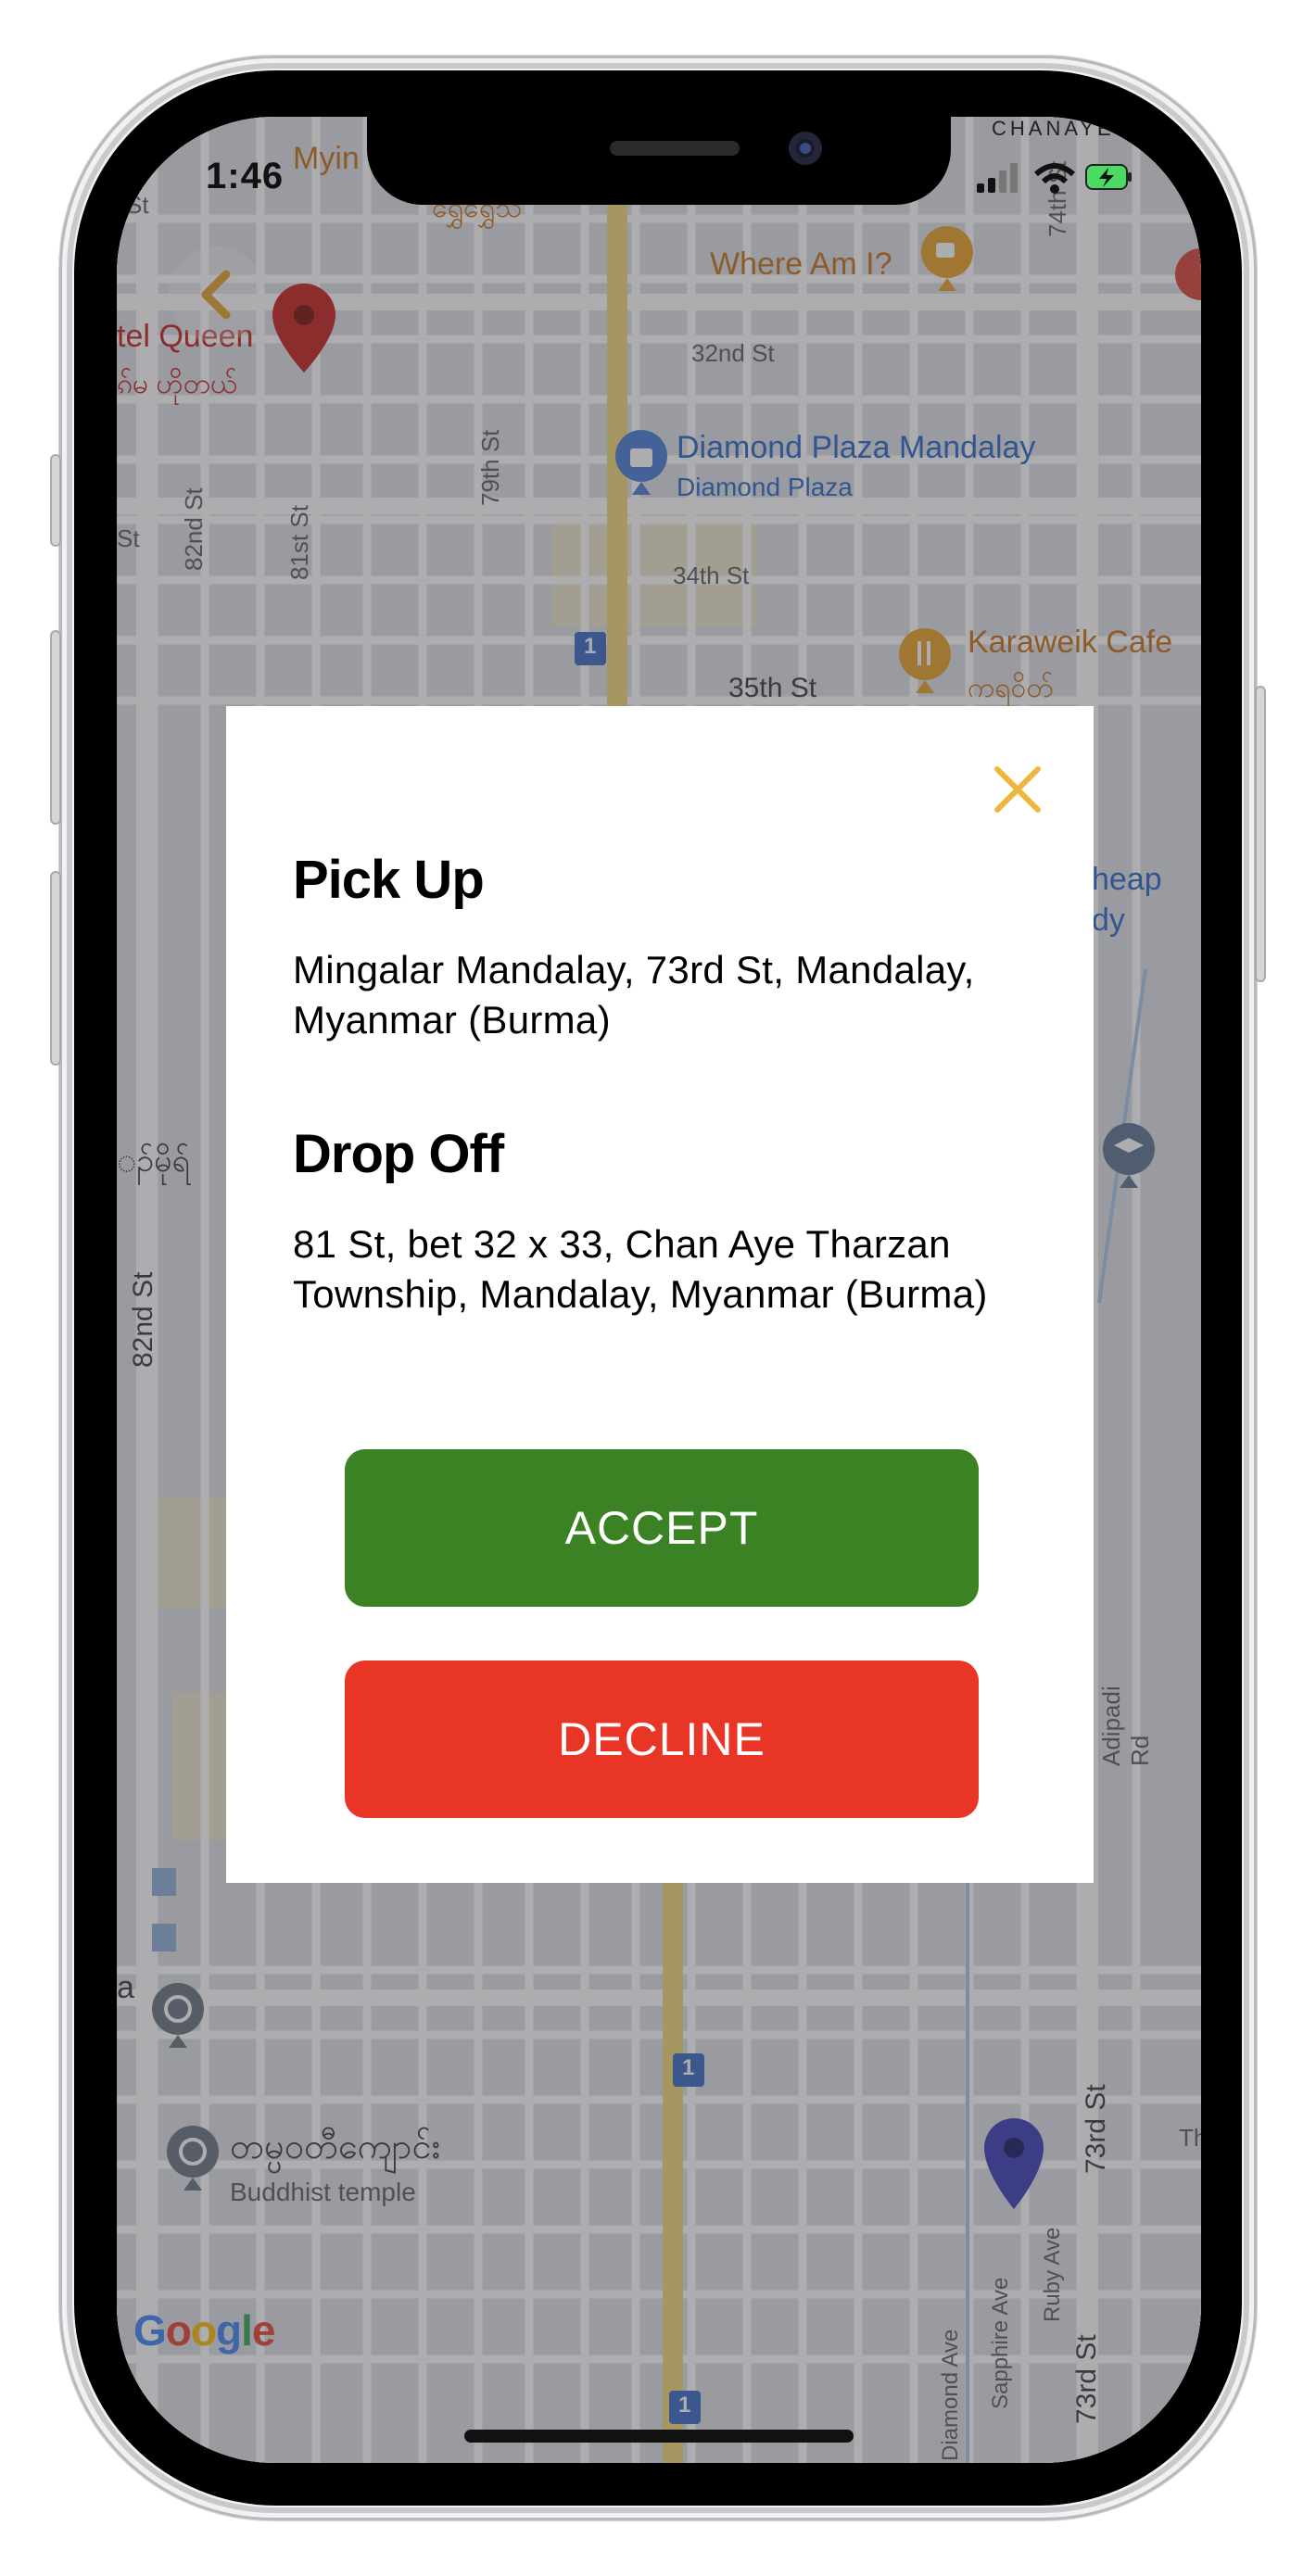  What do you see at coordinates (245, 176) in the screenshot?
I see `status-time: 1:46` at bounding box center [245, 176].